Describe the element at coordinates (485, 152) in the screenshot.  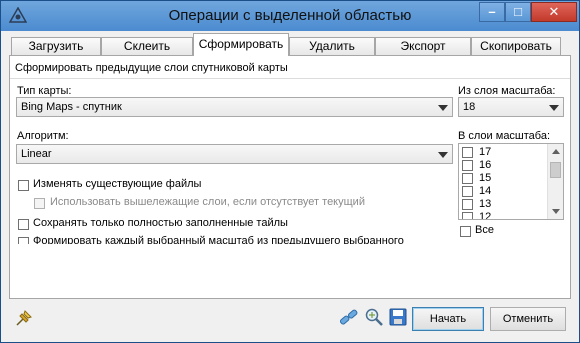
I see `zoom-item-label: 17` at that location.